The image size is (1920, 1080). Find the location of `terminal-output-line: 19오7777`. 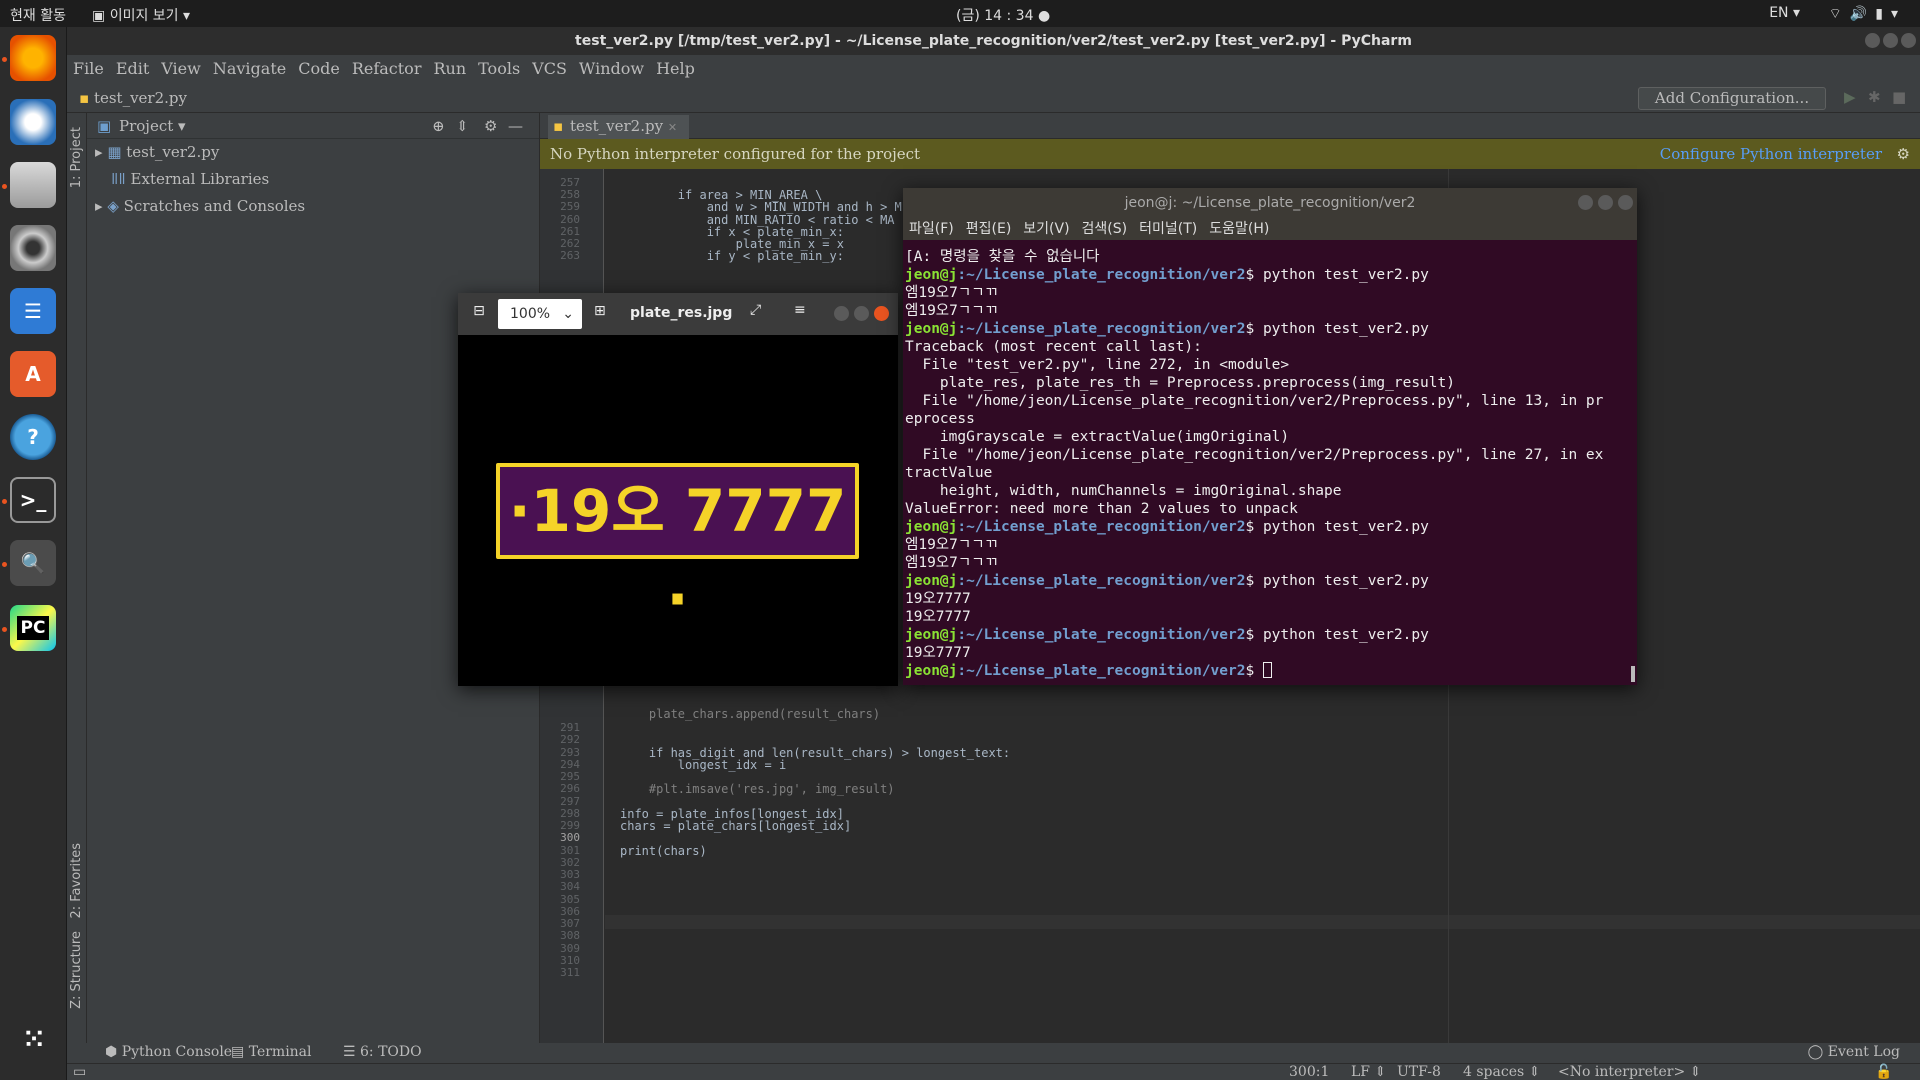

terminal-output-line: 19오7777 is located at coordinates (938, 599).